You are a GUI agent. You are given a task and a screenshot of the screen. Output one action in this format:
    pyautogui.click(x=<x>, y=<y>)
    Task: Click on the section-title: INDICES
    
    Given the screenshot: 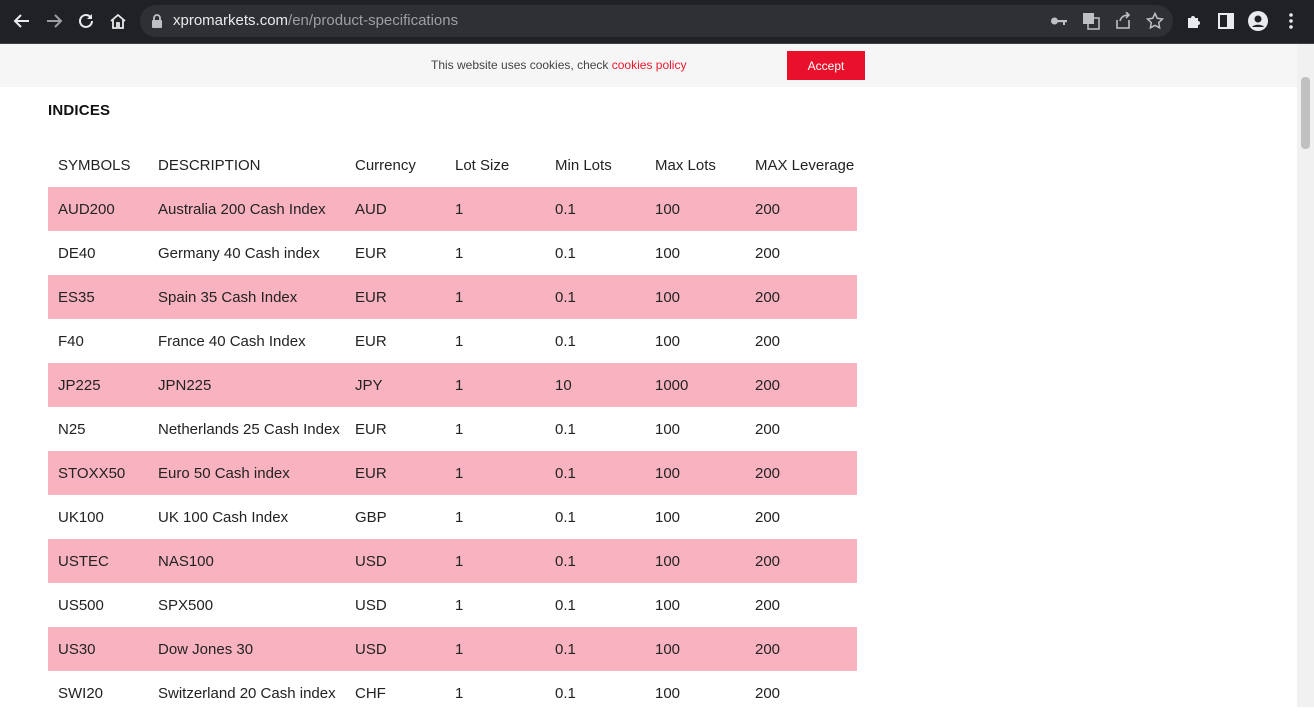 What is the action you would take?
    pyautogui.click(x=79, y=110)
    